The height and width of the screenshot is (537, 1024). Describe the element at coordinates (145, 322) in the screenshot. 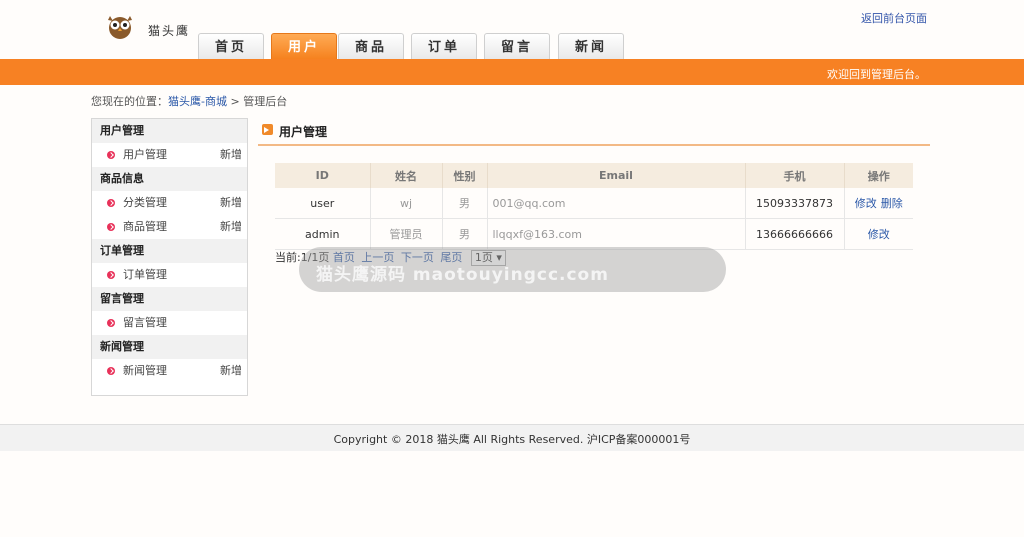

I see `sidebar-item-label: 留言管理` at that location.